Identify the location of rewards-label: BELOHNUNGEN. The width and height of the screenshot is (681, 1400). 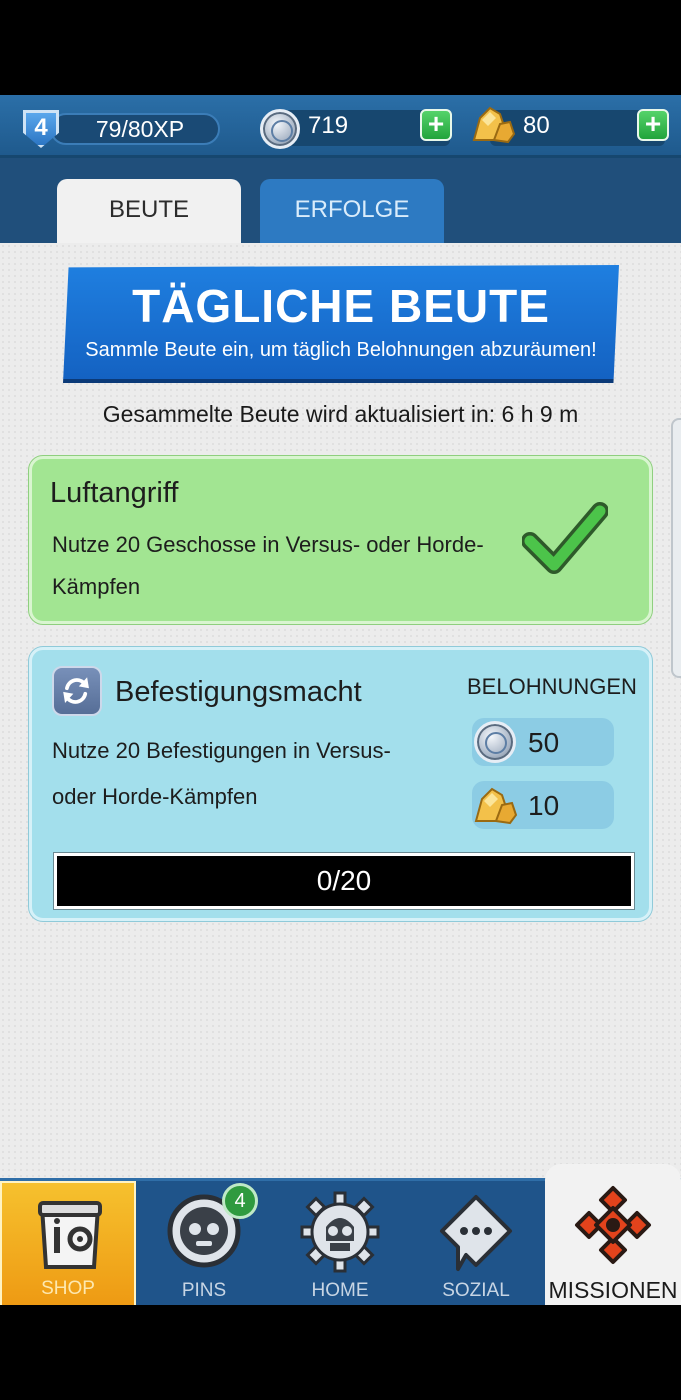
(552, 686).